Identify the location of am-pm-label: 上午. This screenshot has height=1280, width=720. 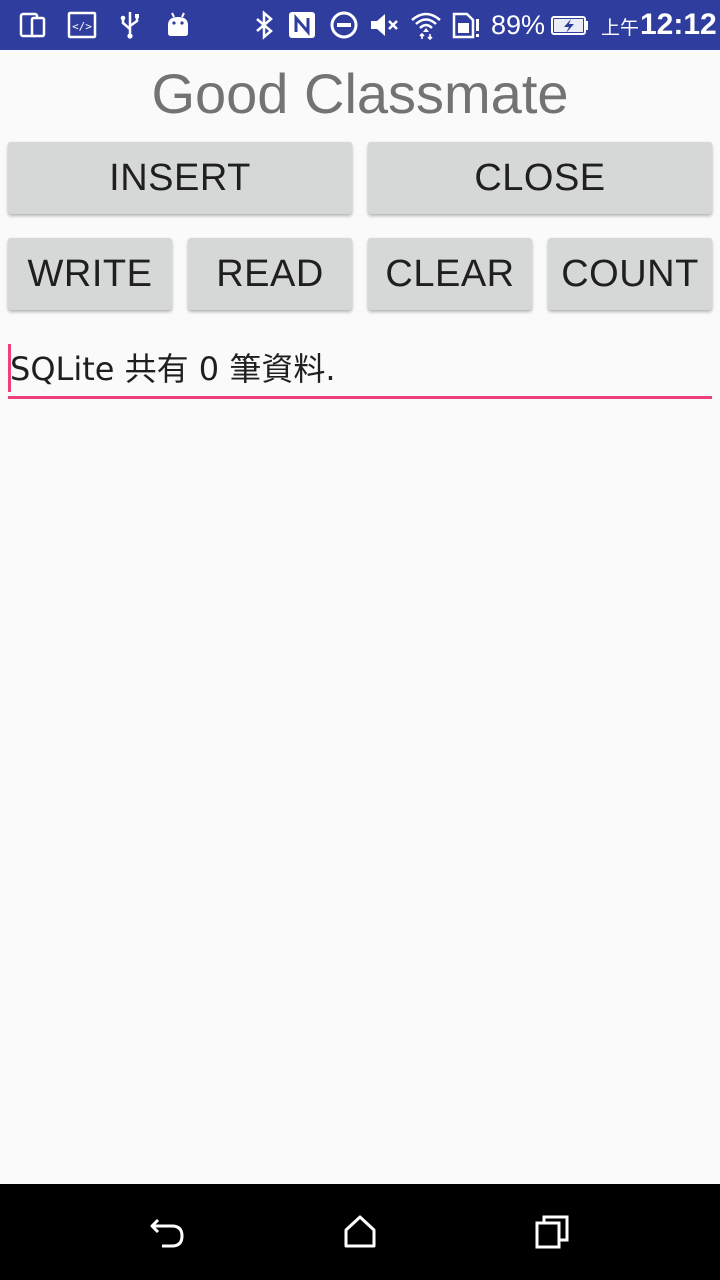
(620, 28).